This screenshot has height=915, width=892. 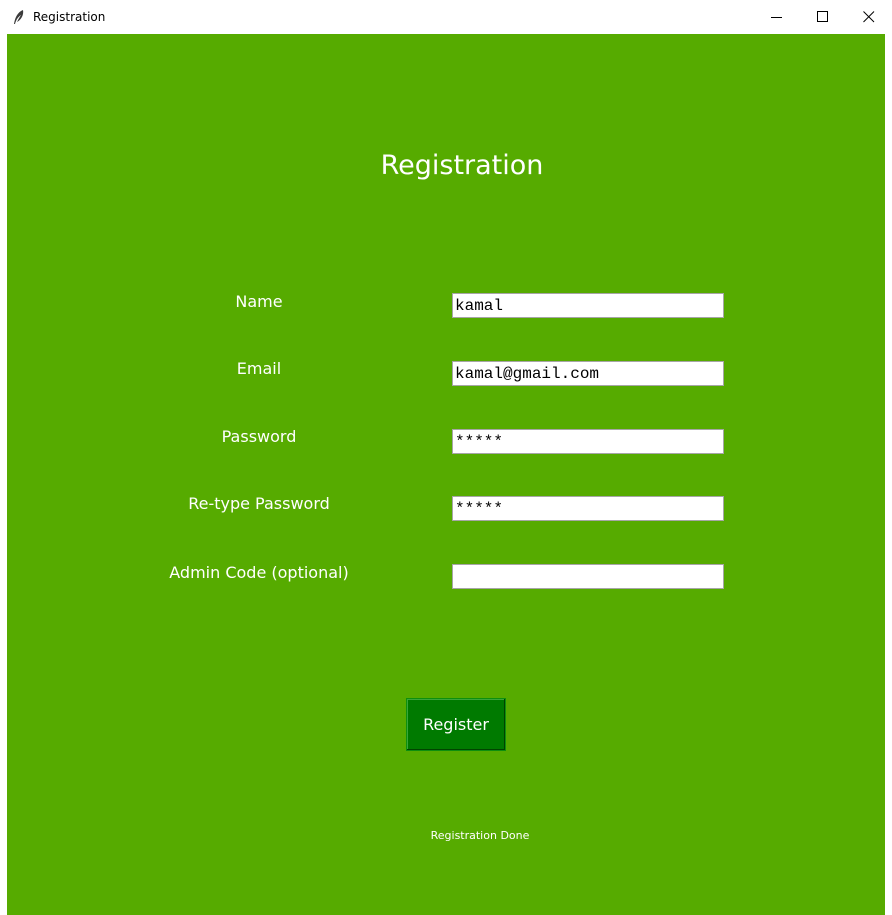 What do you see at coordinates (19, 17) in the screenshot?
I see `feather-icon` at bounding box center [19, 17].